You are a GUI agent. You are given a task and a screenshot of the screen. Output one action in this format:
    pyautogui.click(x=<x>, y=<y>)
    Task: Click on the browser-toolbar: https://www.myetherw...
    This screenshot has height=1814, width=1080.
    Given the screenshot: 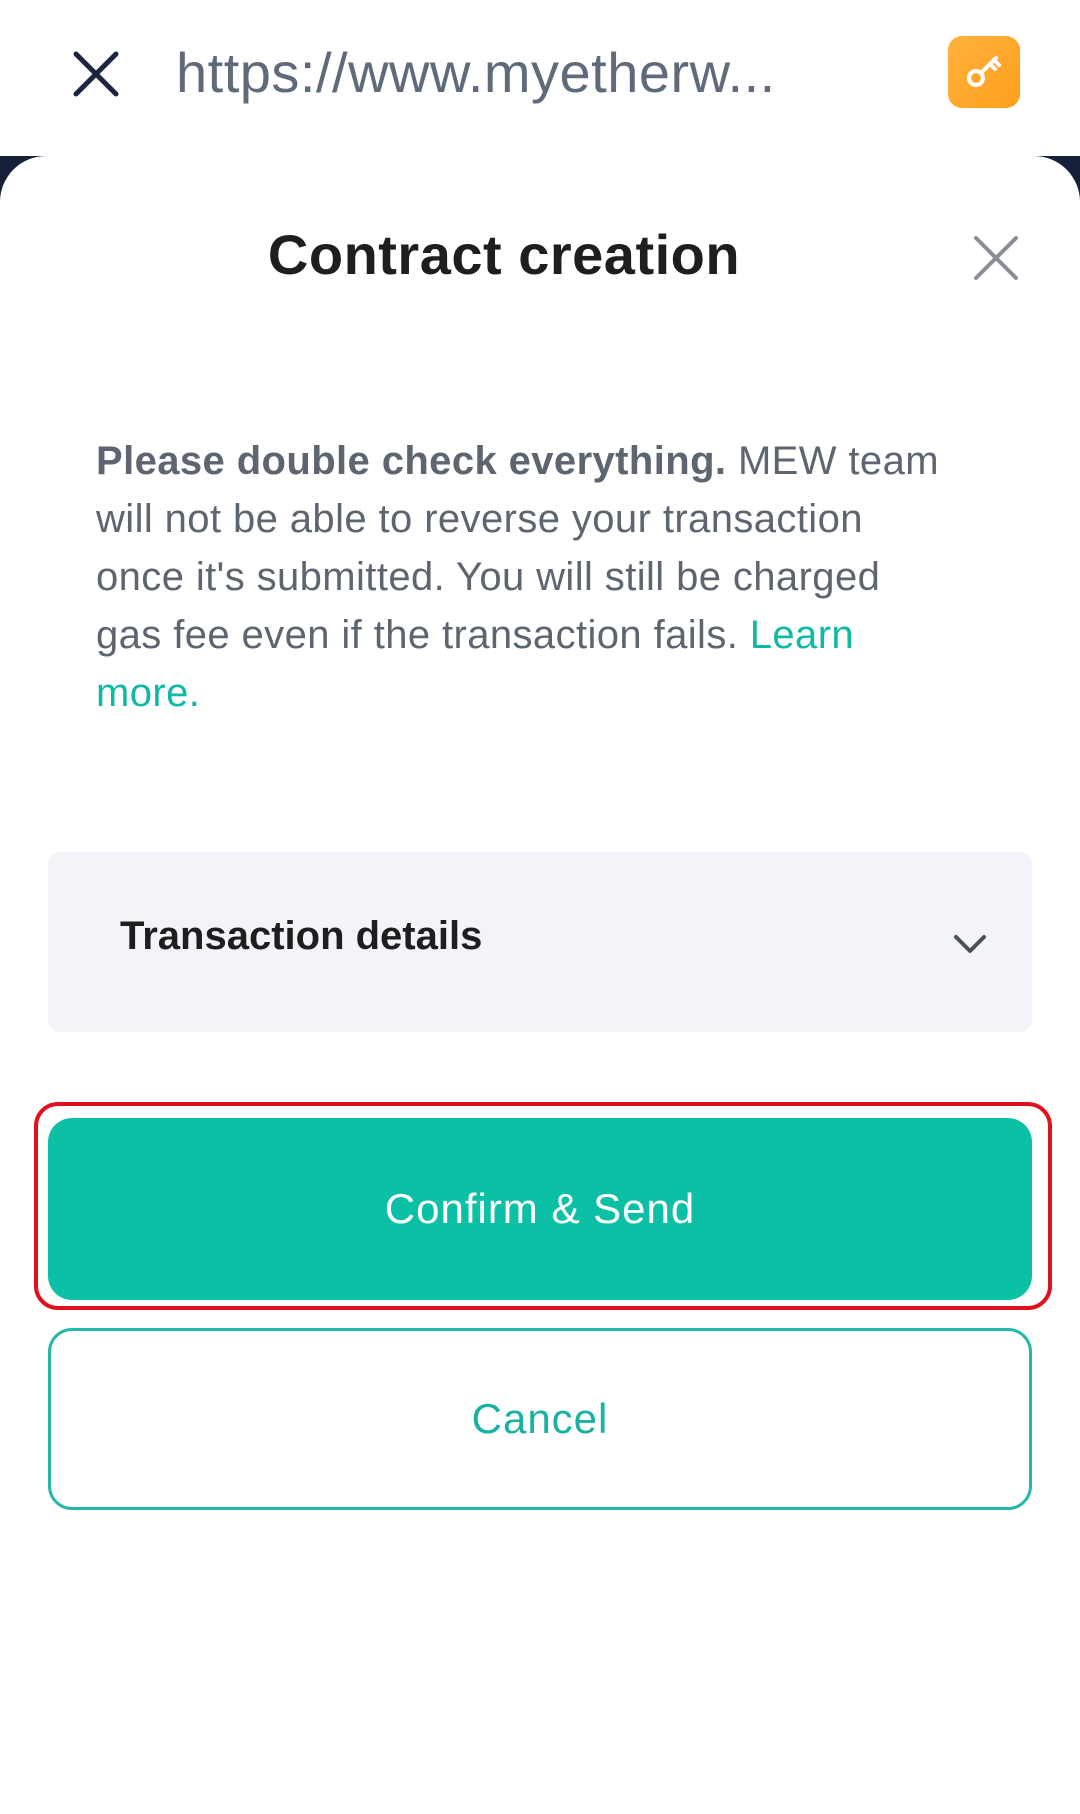 What is the action you would take?
    pyautogui.click(x=540, y=78)
    